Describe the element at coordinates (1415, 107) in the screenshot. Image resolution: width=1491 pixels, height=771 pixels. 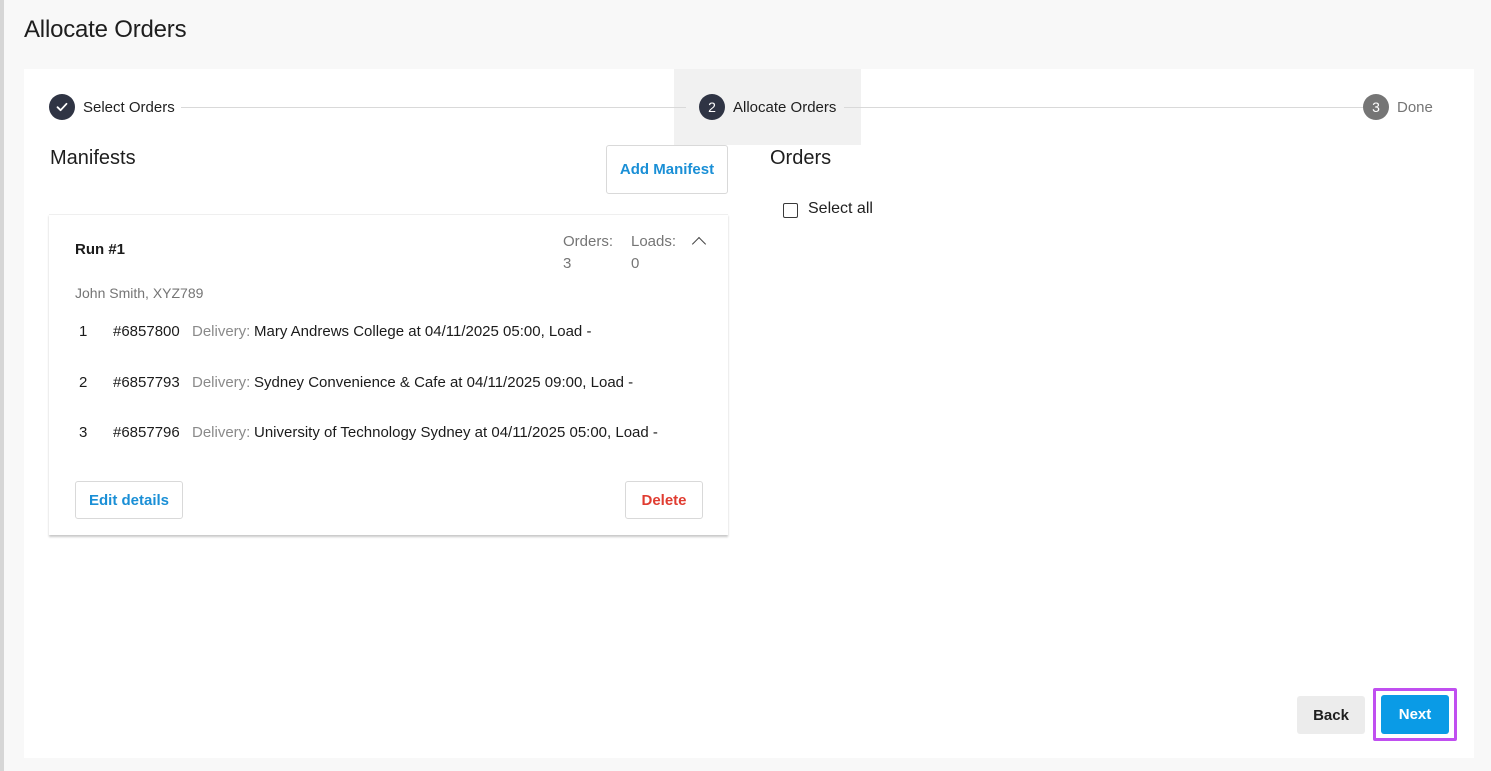
I see `step-label: Done` at that location.